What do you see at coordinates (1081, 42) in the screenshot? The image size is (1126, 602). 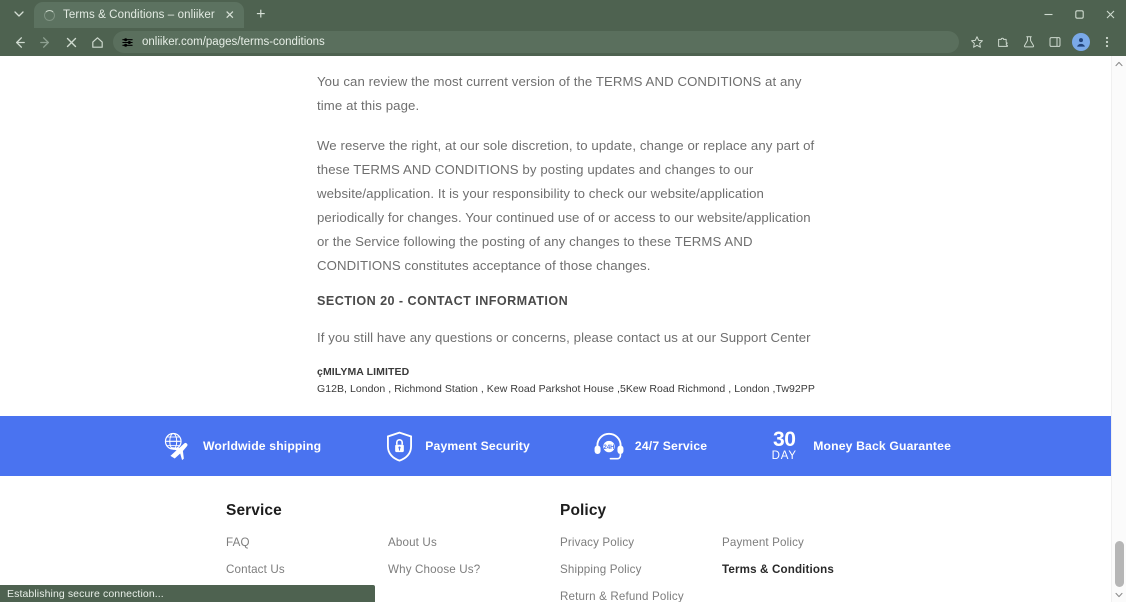 I see `profile-avatar-icon` at bounding box center [1081, 42].